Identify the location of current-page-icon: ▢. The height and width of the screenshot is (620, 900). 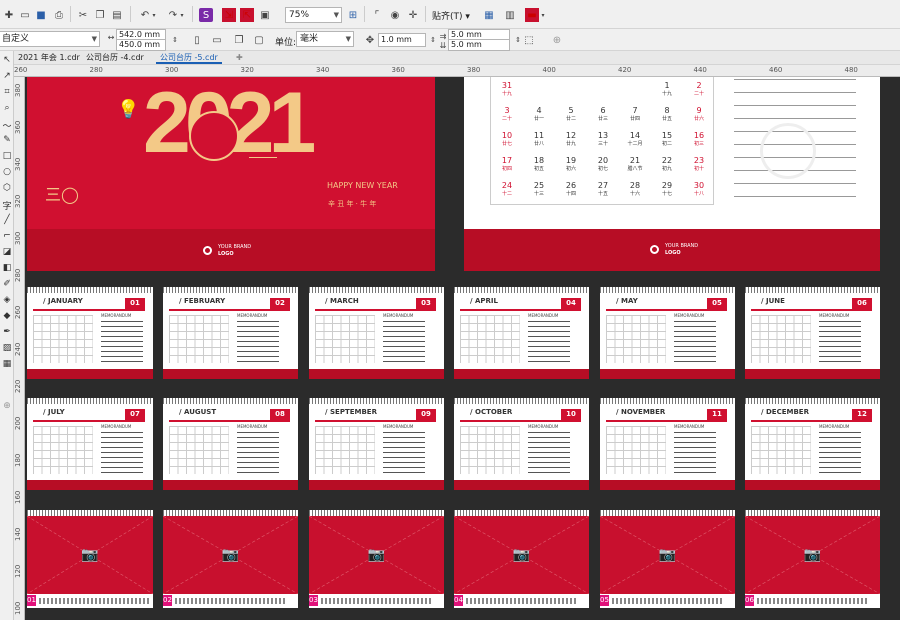
(259, 40).